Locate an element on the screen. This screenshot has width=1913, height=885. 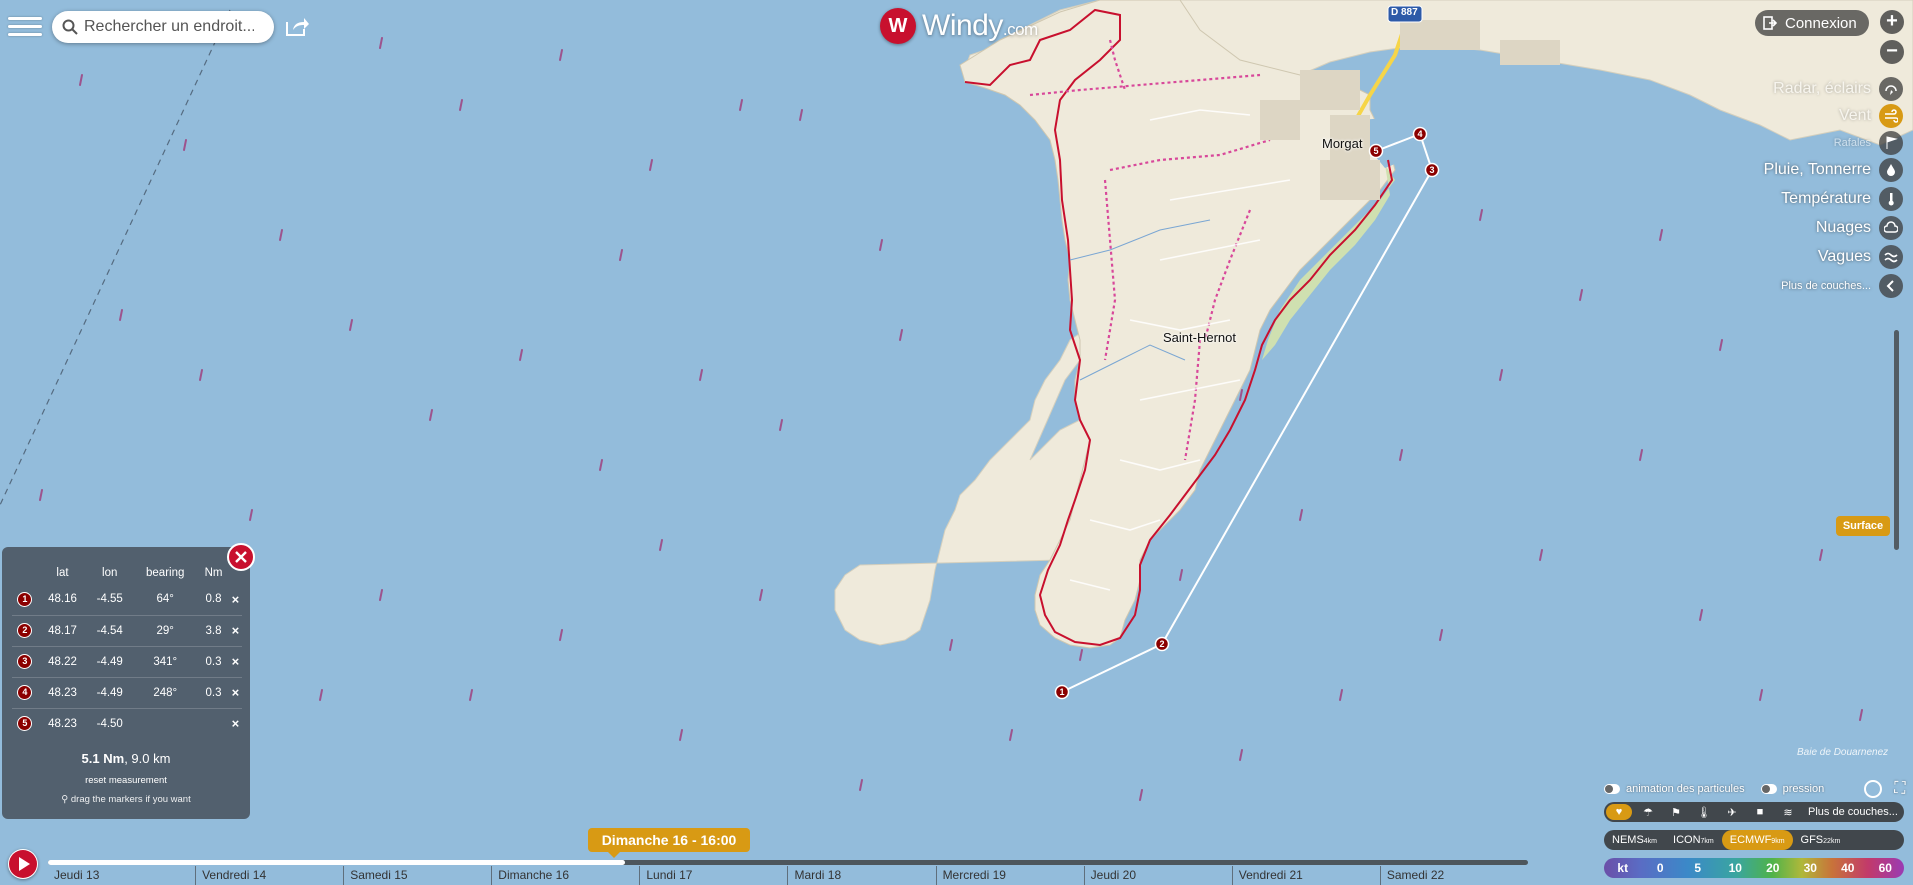
cell-lon: -4.55 is located at coordinates (110, 600).